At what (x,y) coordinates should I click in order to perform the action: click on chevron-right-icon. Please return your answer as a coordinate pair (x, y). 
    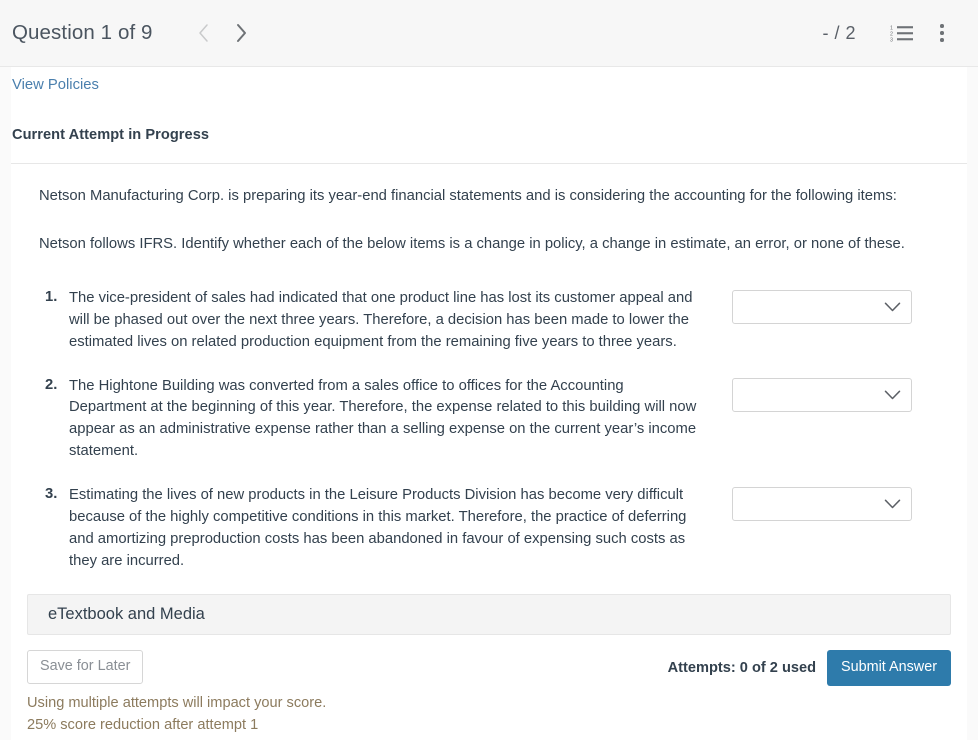
    Looking at the image, I should click on (242, 33).